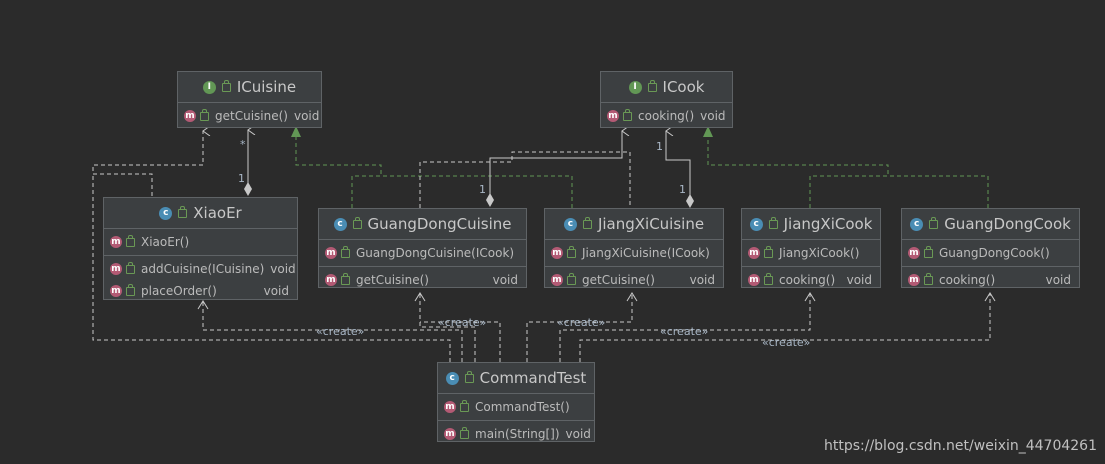 The height and width of the screenshot is (464, 1105). Describe the element at coordinates (477, 191) in the screenshot. I see `edge-realize-jiangxicuisine-icuisine` at that location.